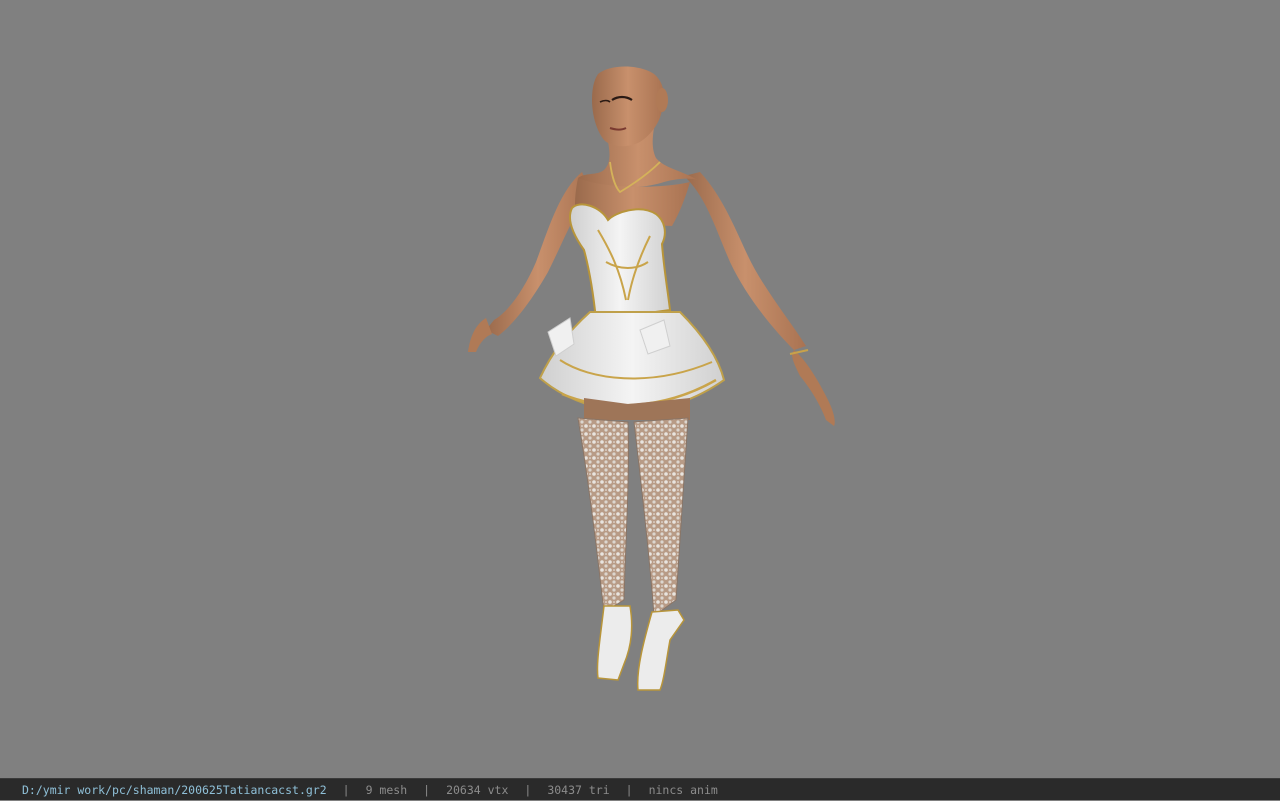 This screenshot has height=801, width=1280. What do you see at coordinates (386, 790) in the screenshot?
I see `mesh-count: 9 mesh` at bounding box center [386, 790].